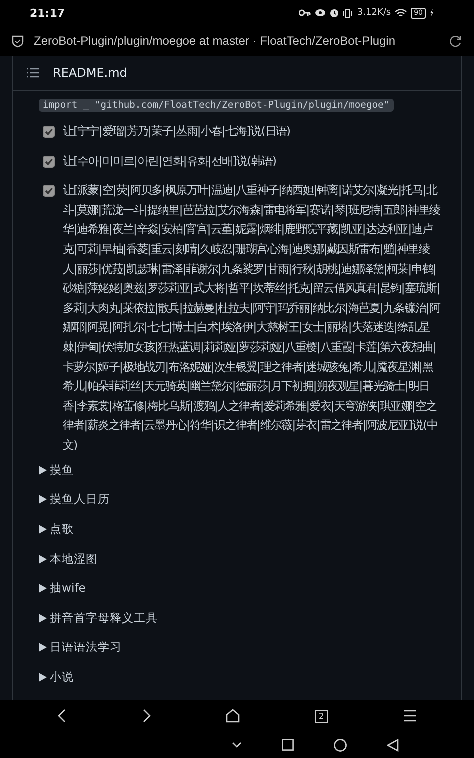  Describe the element at coordinates (233, 716) in the screenshot. I see `home-icon` at that location.